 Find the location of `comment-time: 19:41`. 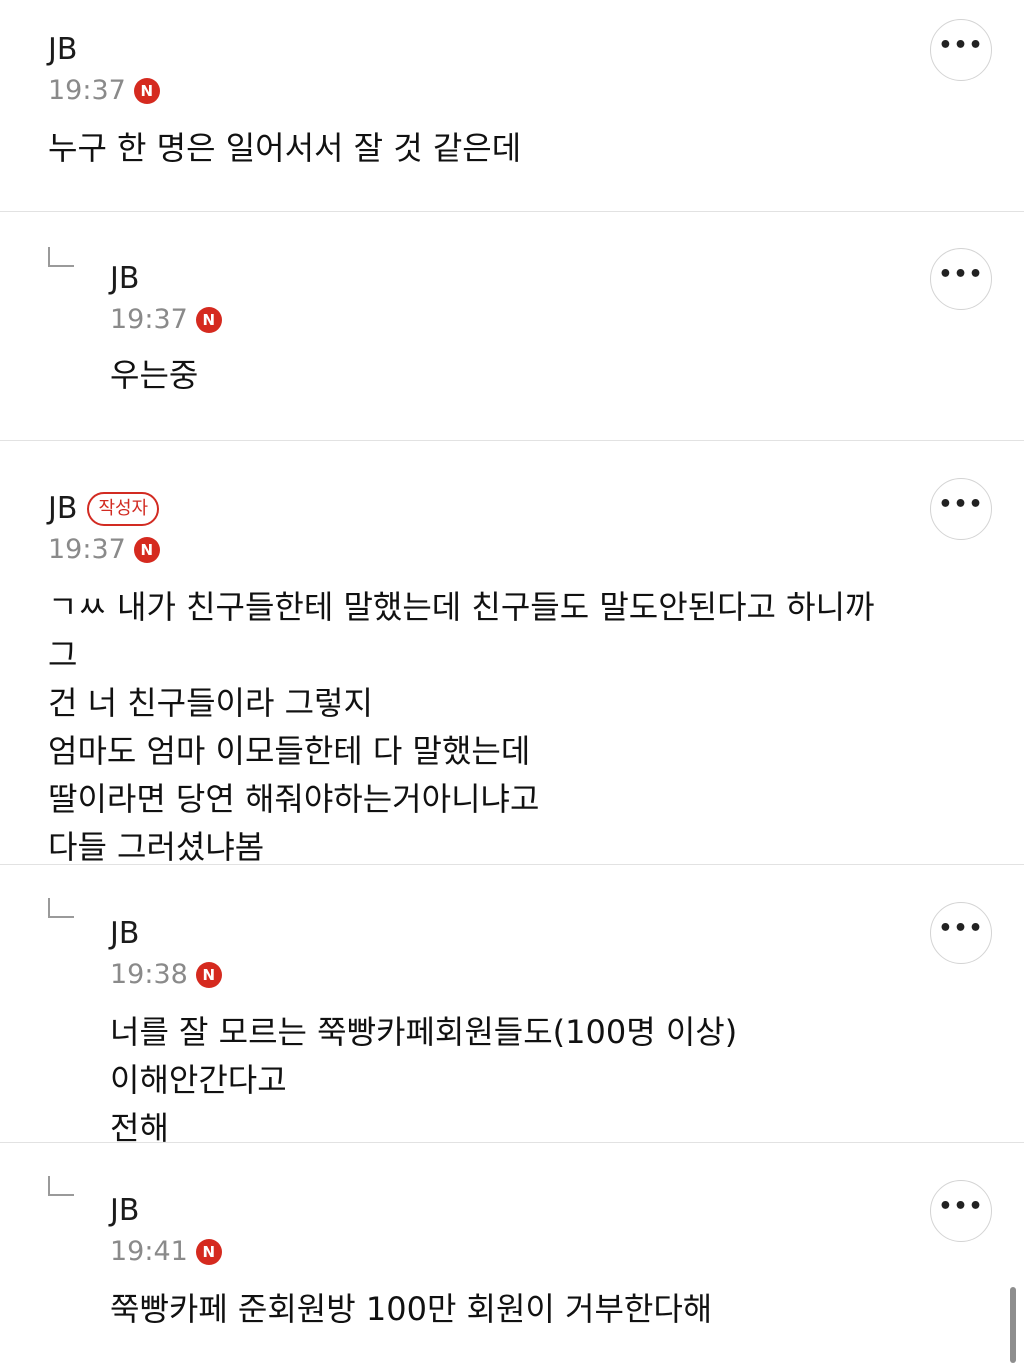

comment-time: 19:41 is located at coordinates (149, 1251).